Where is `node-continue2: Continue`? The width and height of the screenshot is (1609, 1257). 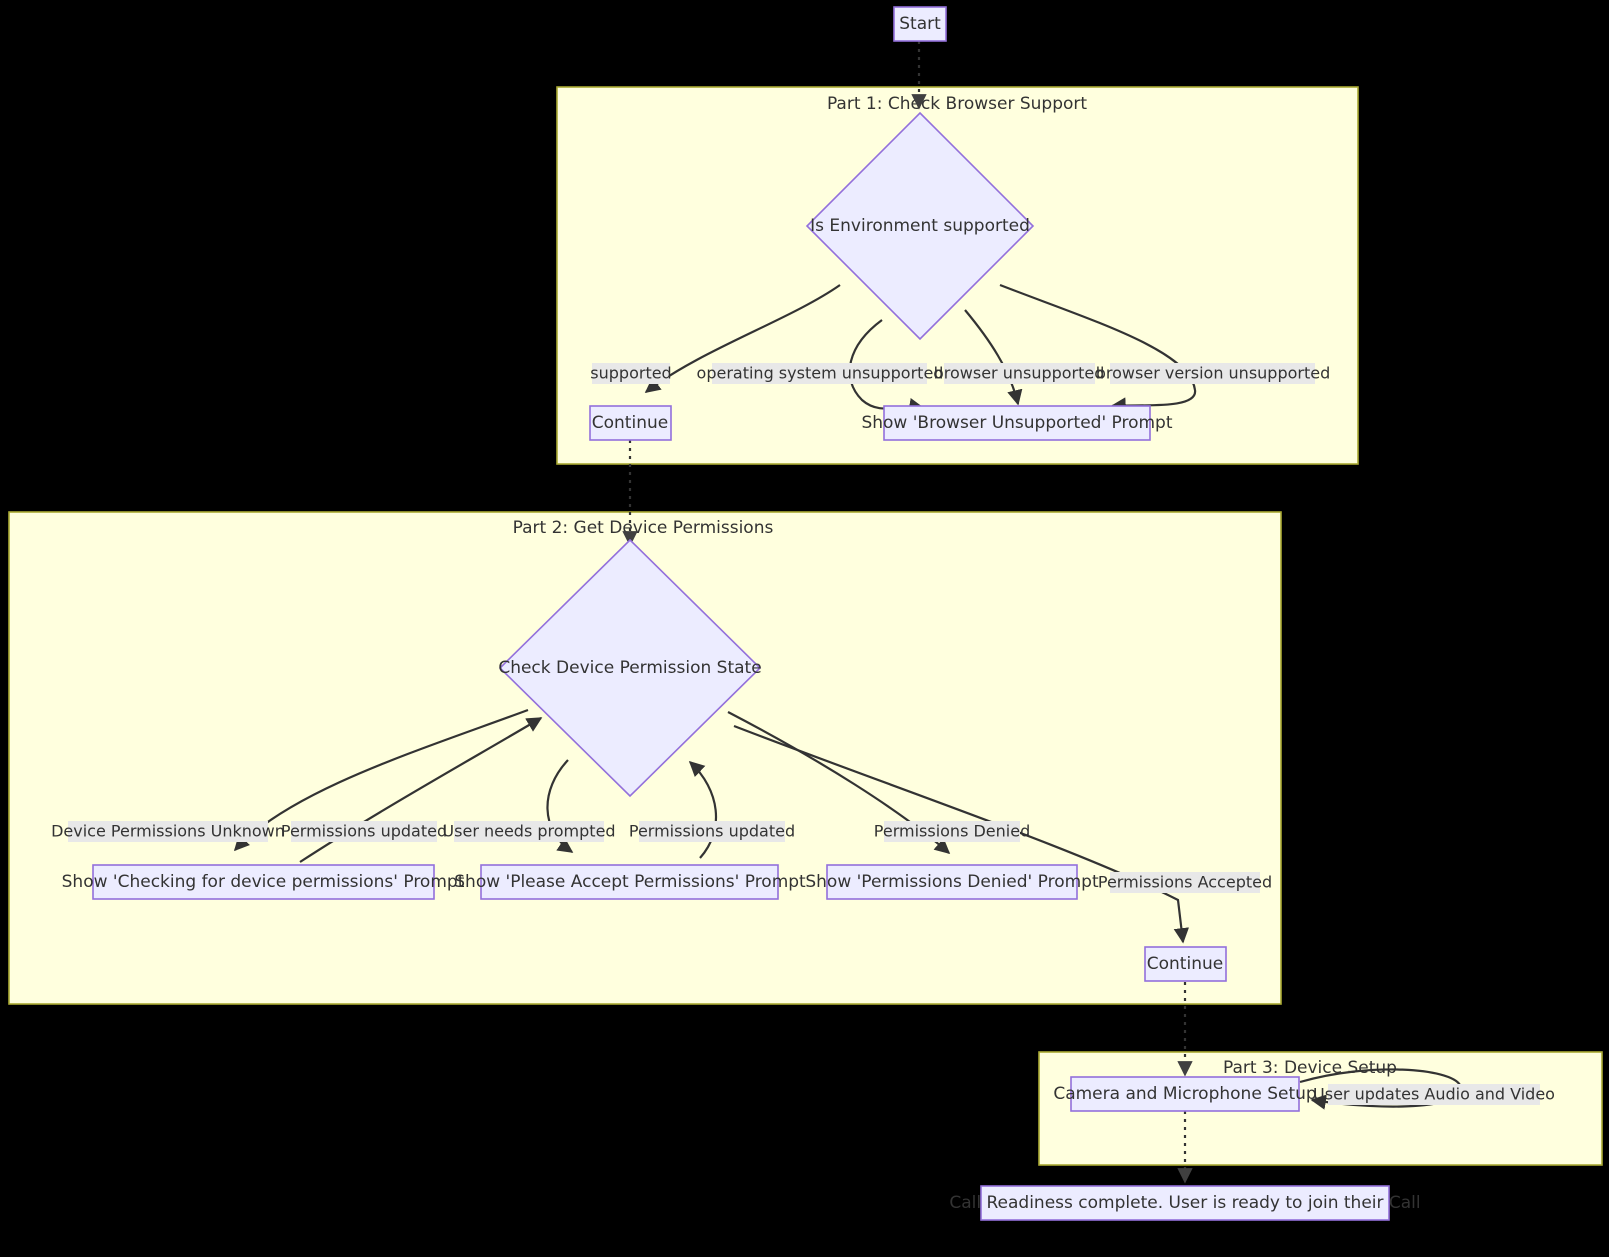 node-continue2: Continue is located at coordinates (1185, 964).